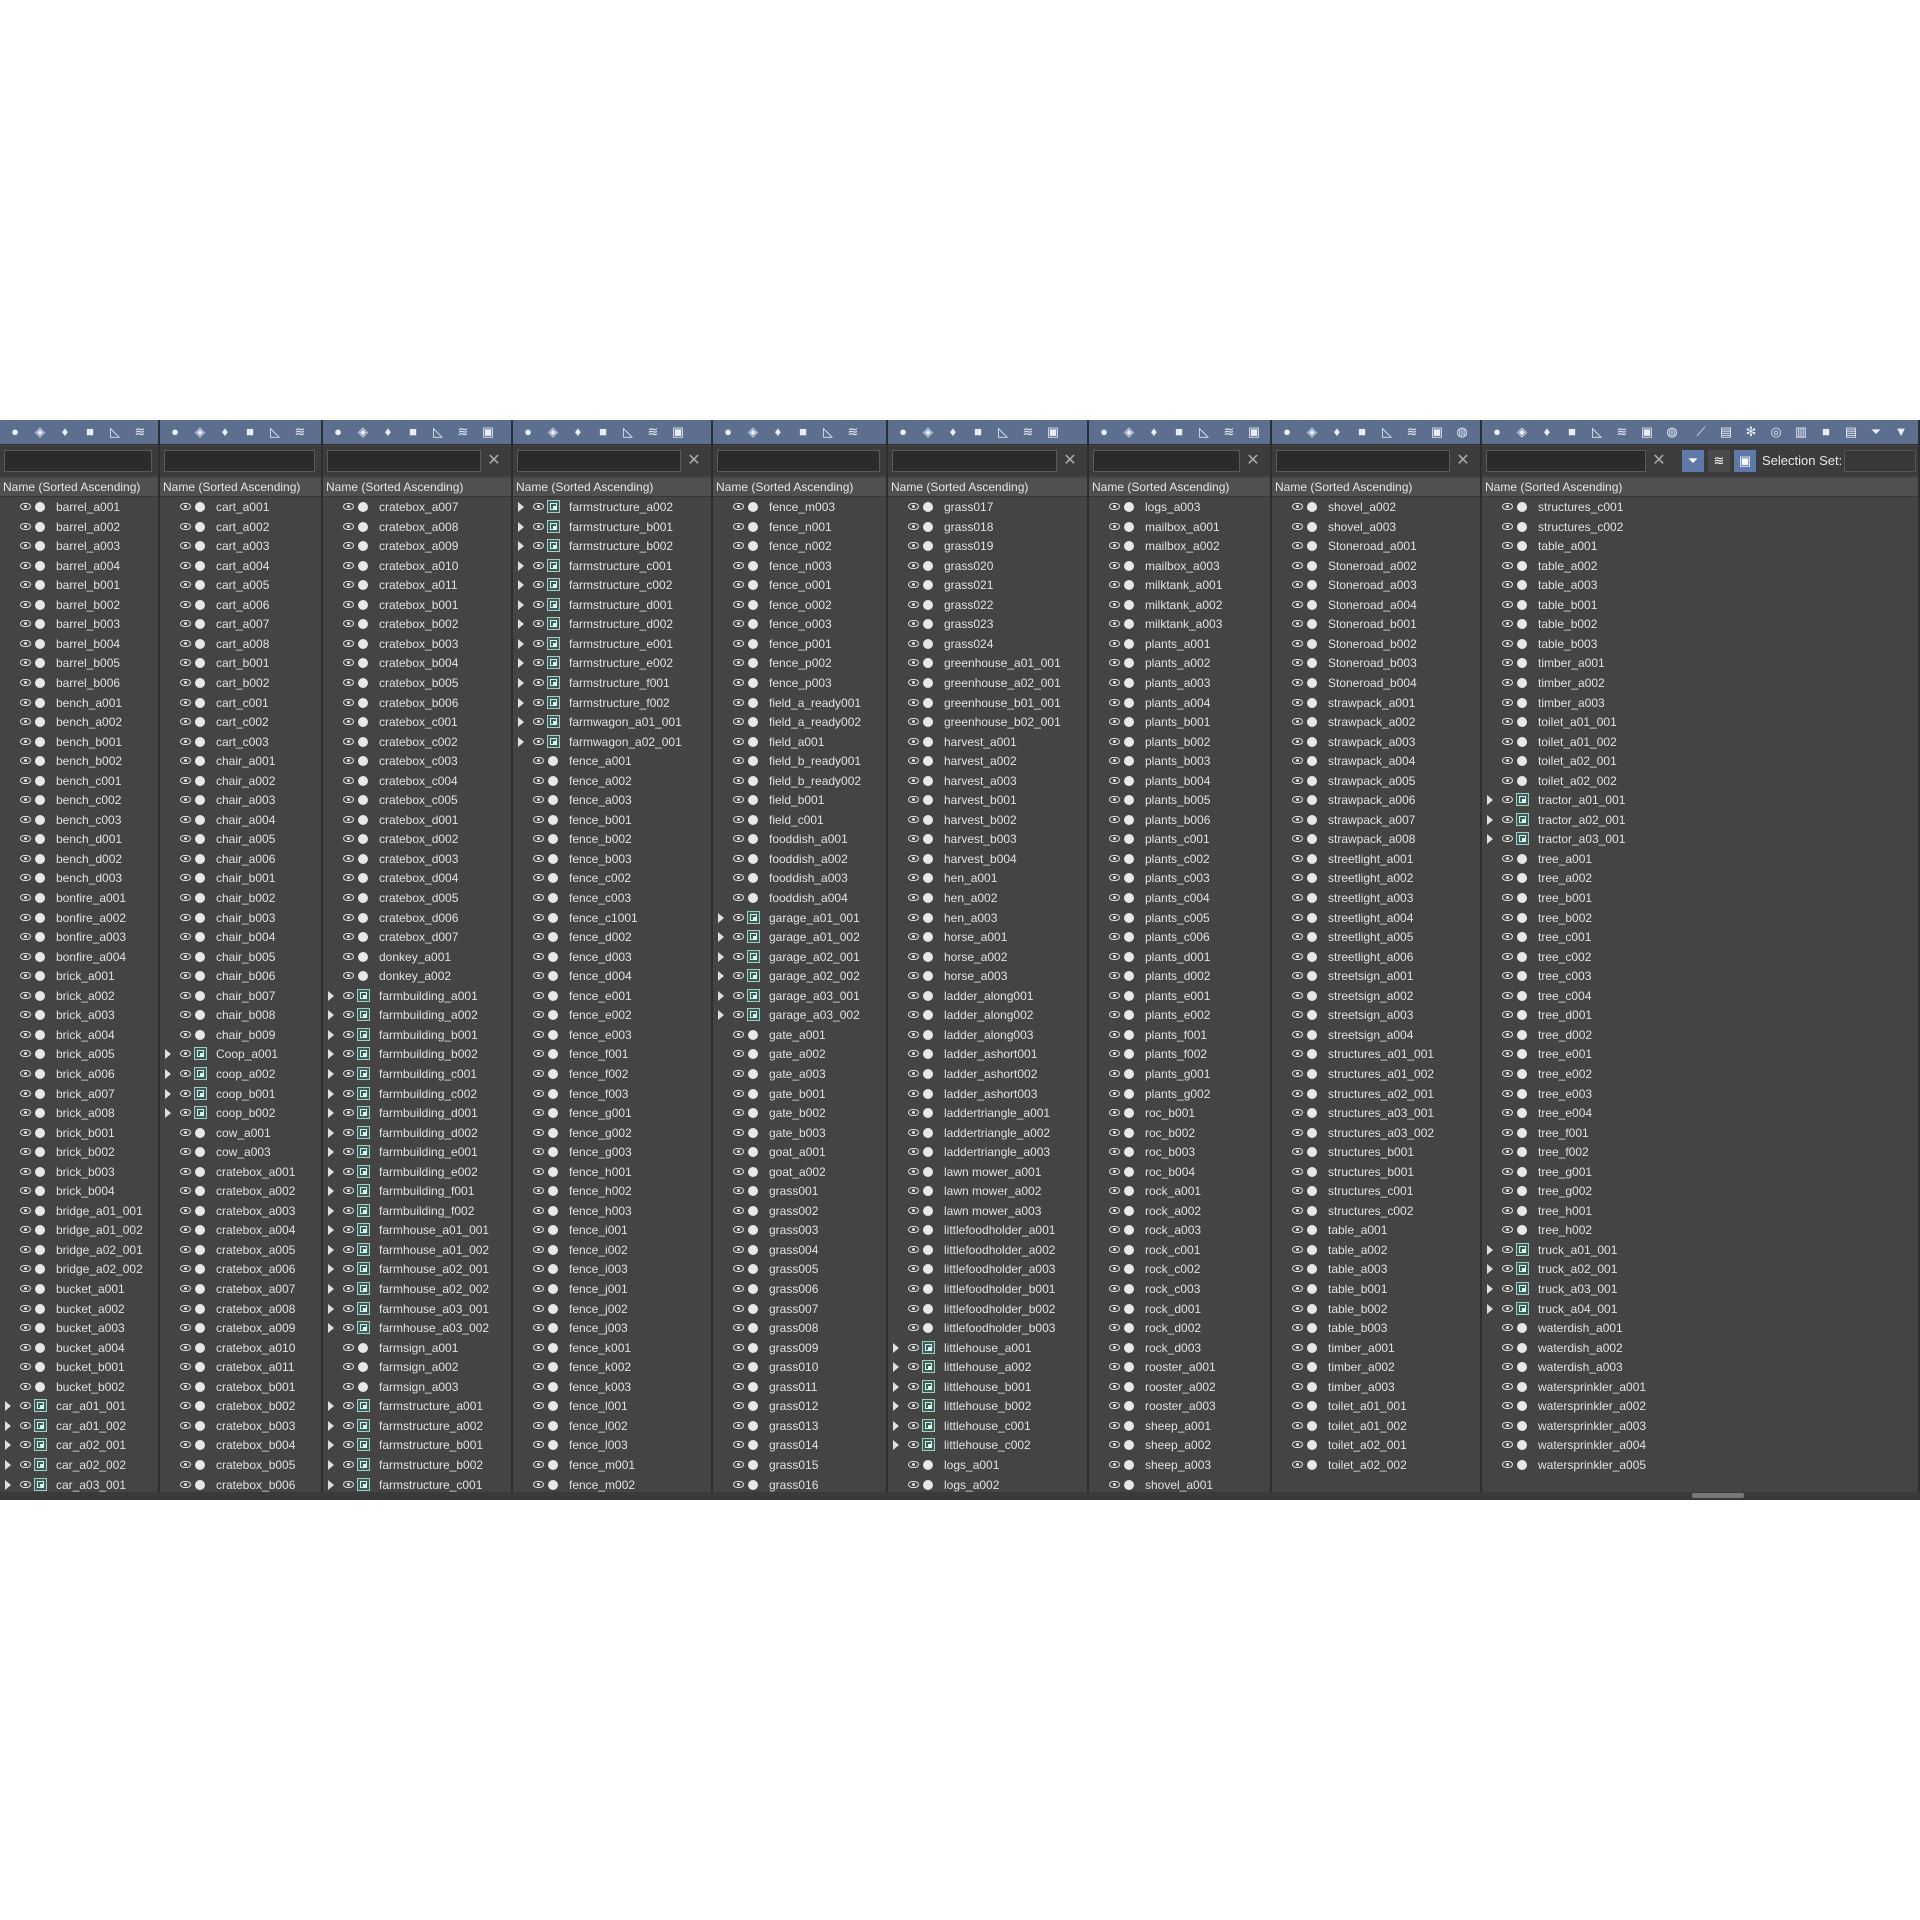 The height and width of the screenshot is (1920, 1920). I want to click on list-item: chair_b003, so click(240, 919).